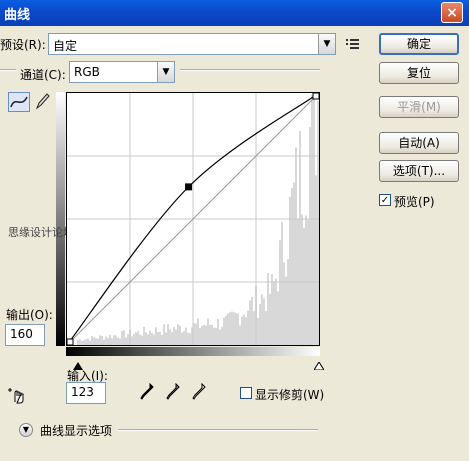  What do you see at coordinates (122, 72) in the screenshot?
I see `channel-select: RGB ▼` at bounding box center [122, 72].